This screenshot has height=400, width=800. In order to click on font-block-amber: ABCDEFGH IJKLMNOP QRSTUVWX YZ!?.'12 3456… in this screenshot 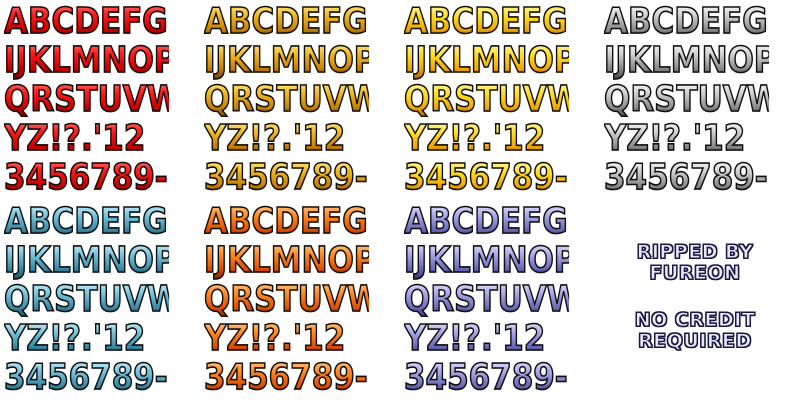, I will do `click(299, 99)`.